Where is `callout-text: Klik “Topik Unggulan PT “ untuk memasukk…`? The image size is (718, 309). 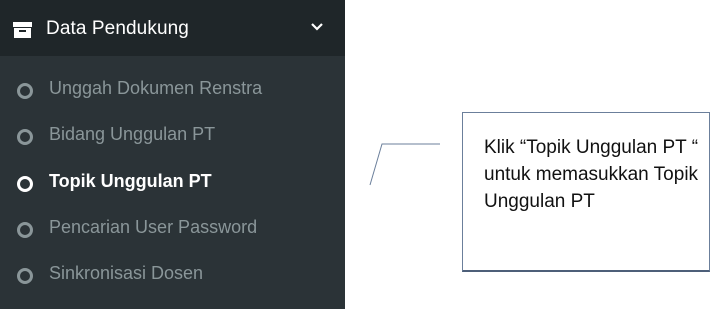 callout-text: Klik “Topik Unggulan PT “ untuk memasukk… is located at coordinates (591, 174).